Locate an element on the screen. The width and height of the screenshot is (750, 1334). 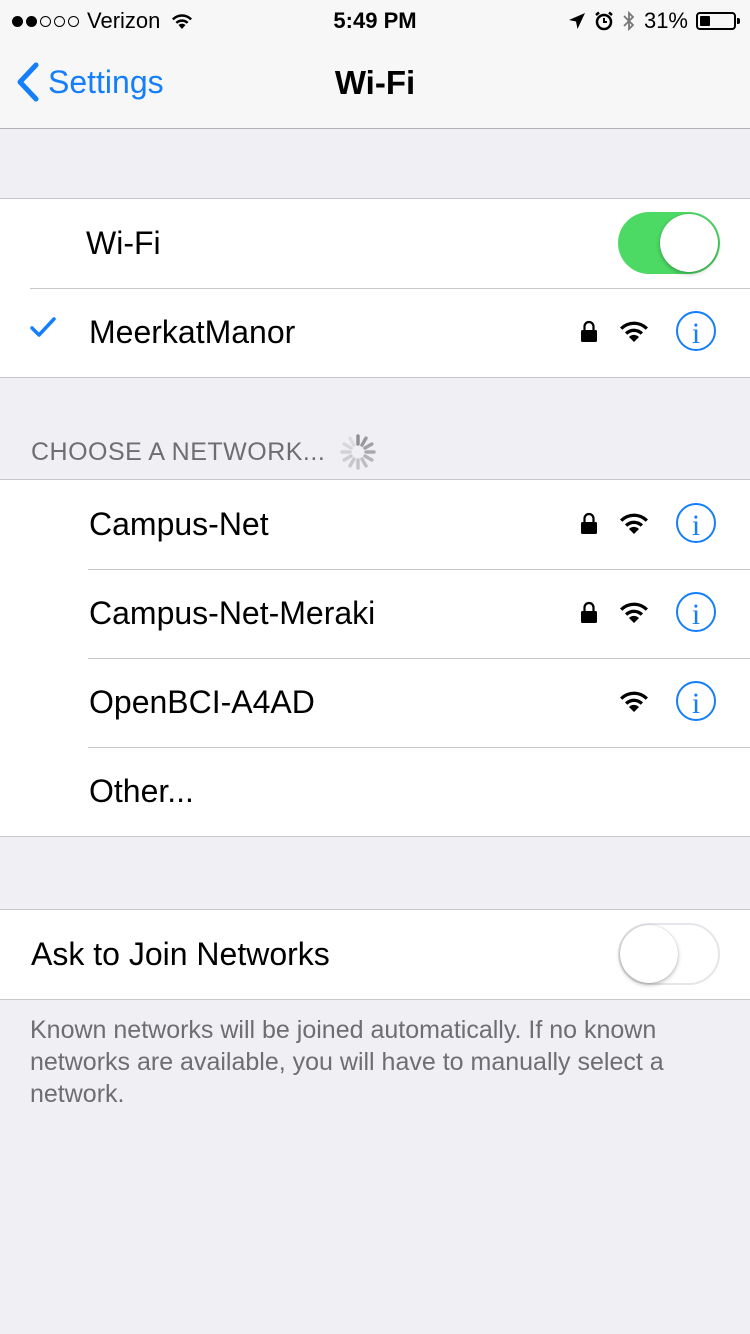
battery-percent: 31% is located at coordinates (665, 20).